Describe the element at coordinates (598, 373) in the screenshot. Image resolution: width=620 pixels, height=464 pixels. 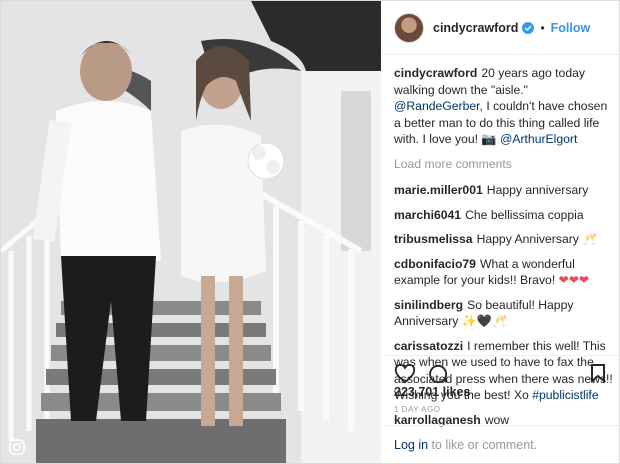
I see `bookmark-icon` at that location.